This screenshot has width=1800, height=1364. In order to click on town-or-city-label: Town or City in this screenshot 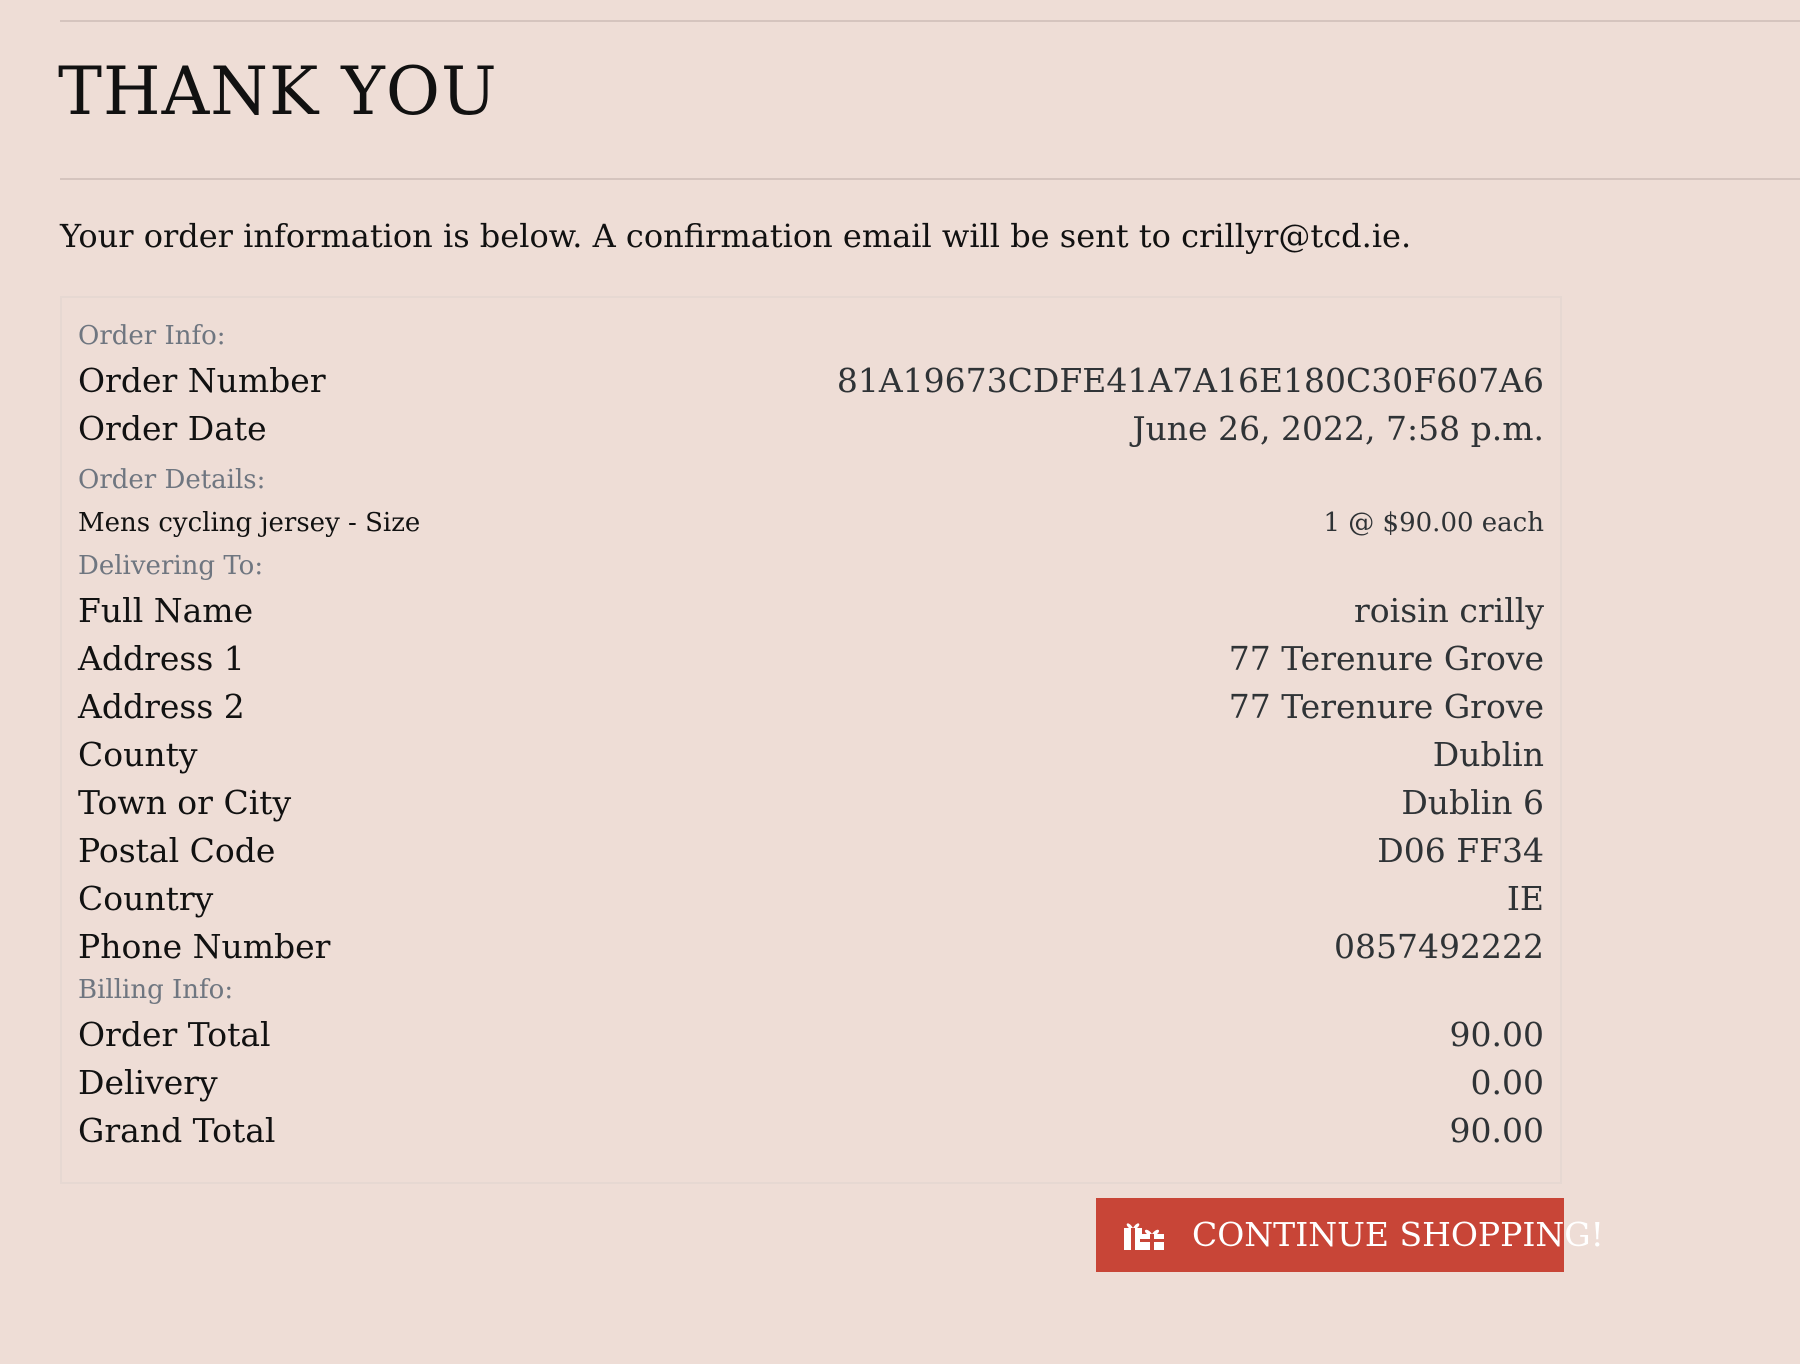, I will do `click(185, 802)`.